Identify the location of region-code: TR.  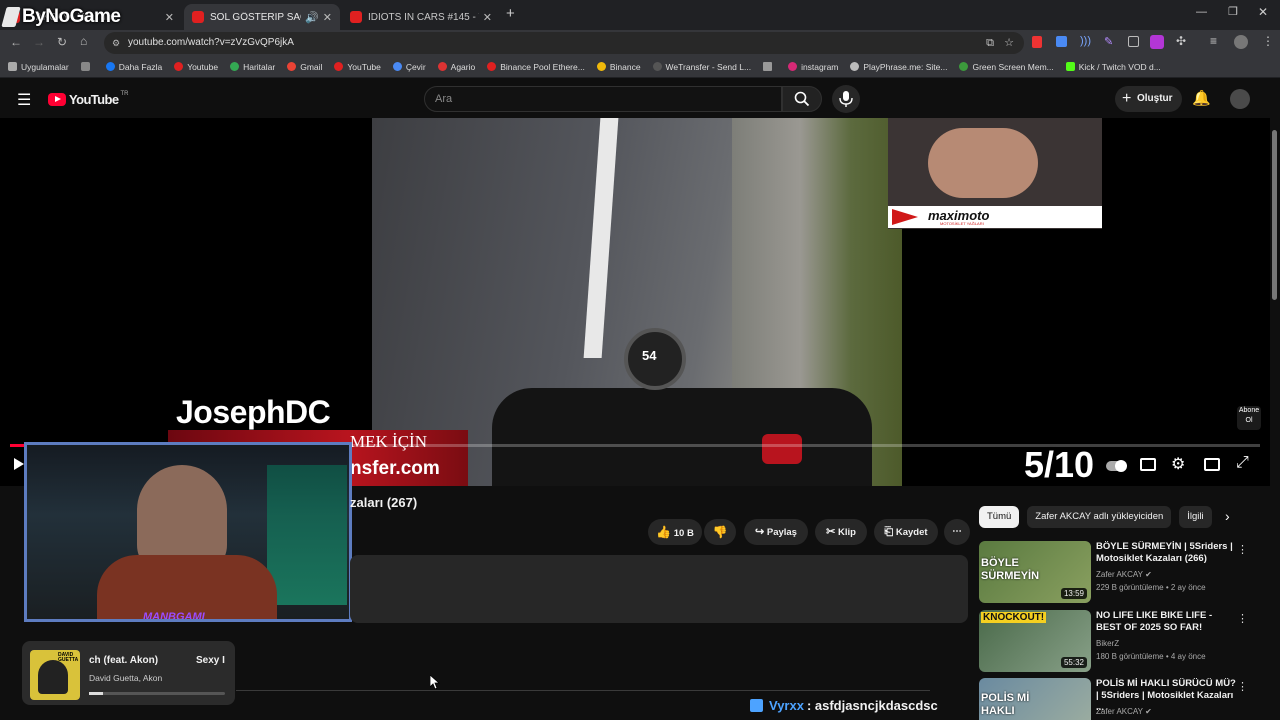
(124, 93).